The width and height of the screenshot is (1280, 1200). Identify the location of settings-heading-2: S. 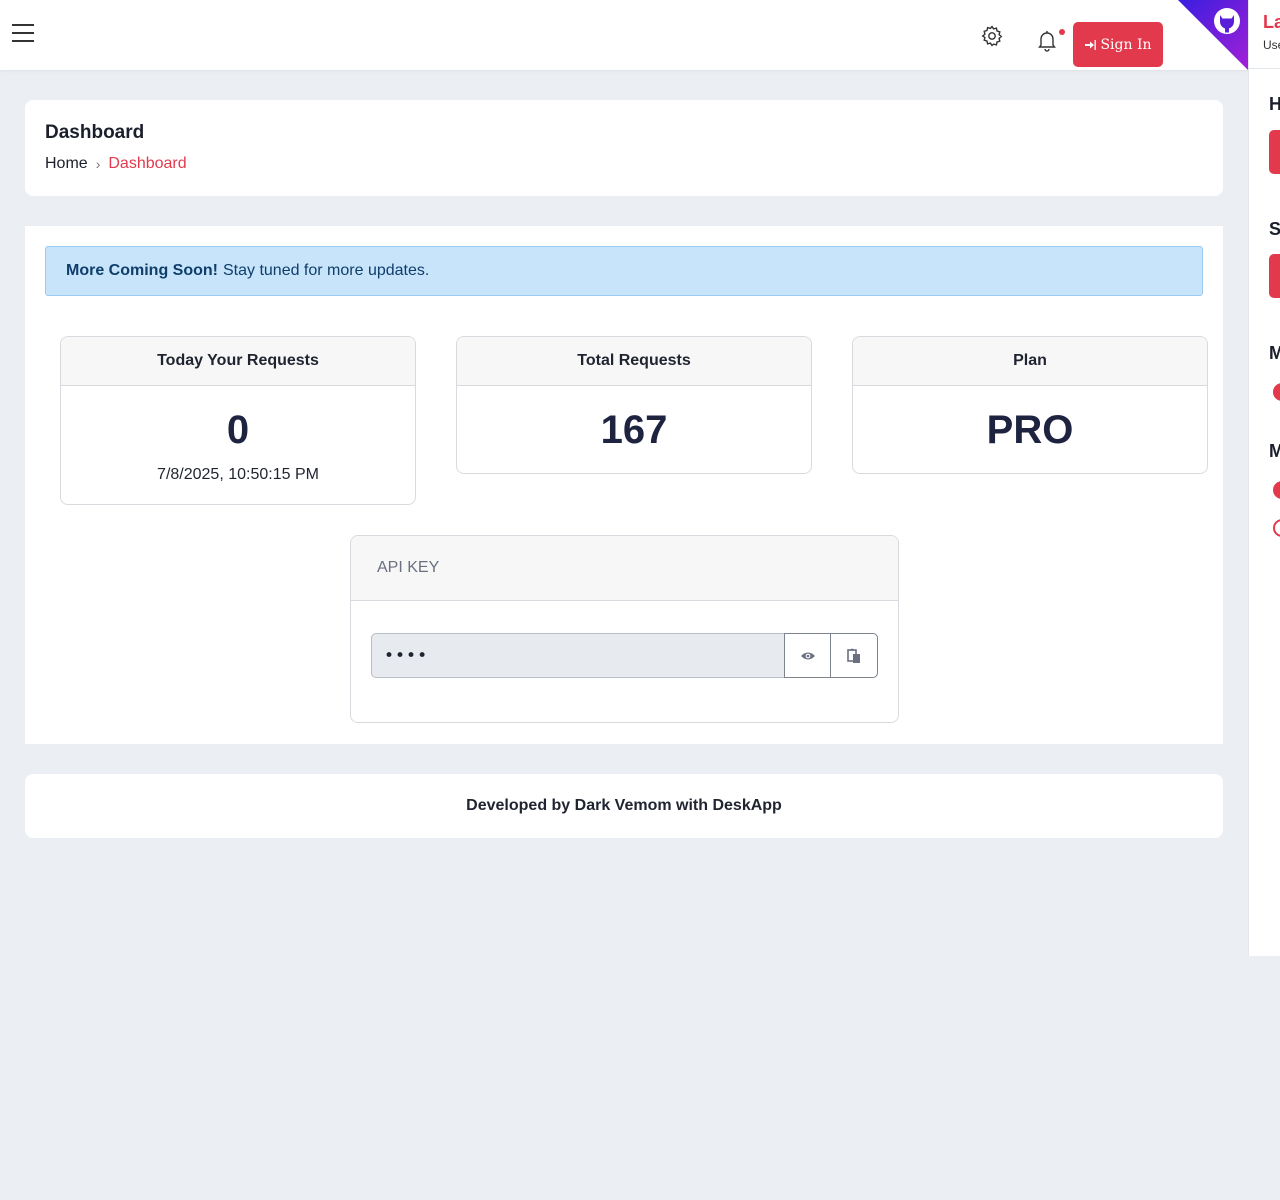
(1274, 229).